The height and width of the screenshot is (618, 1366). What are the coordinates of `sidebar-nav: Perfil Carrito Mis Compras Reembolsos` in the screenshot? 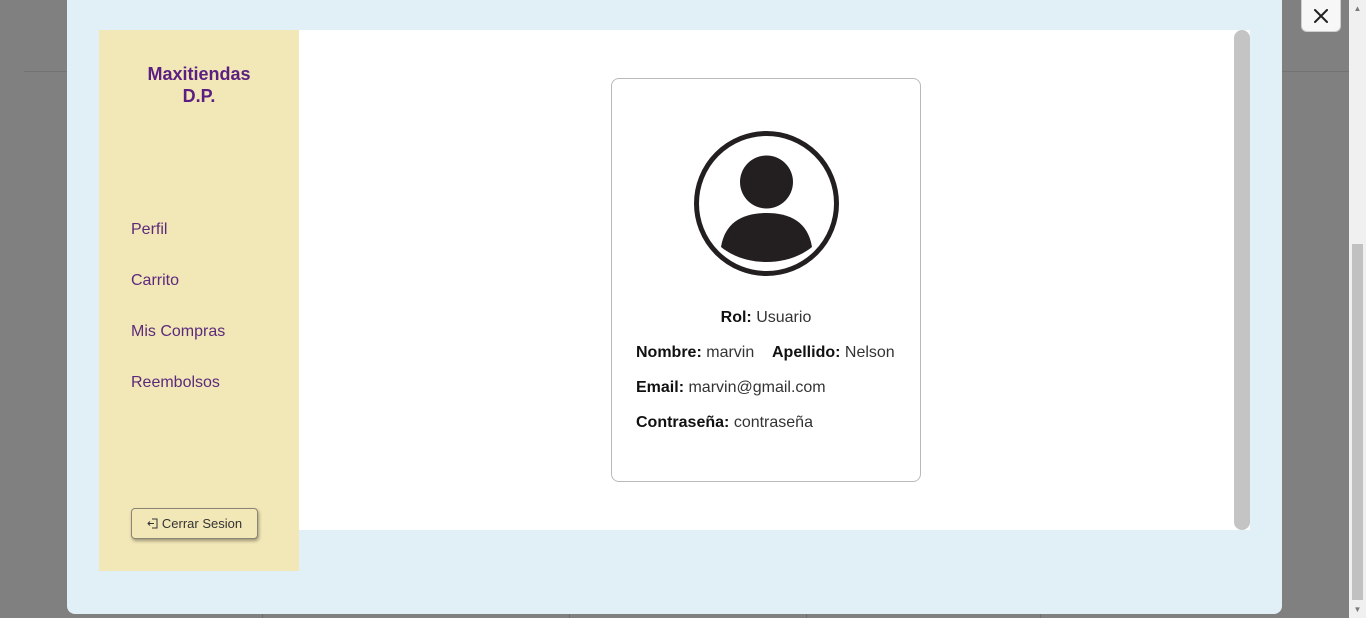 It's located at (178, 322).